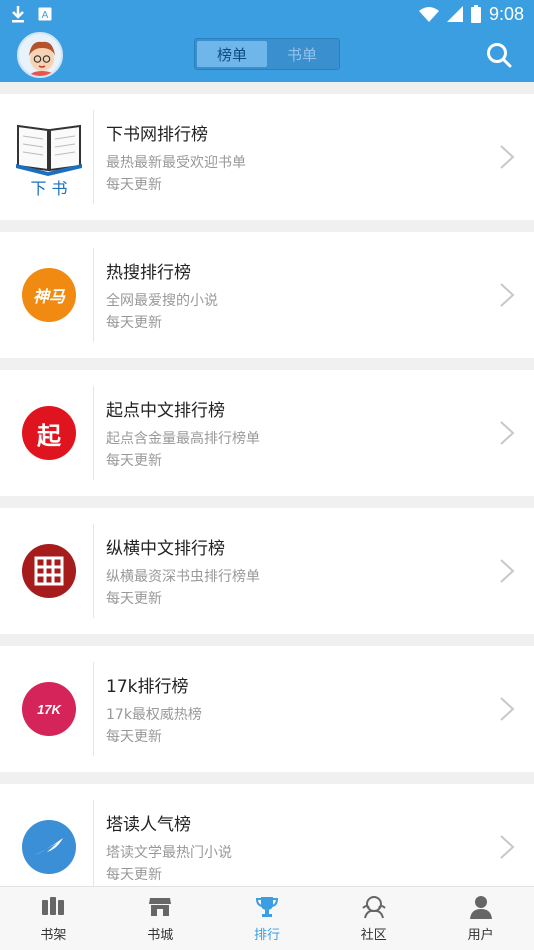 This screenshot has width=534, height=950. Describe the element at coordinates (169, 853) in the screenshot. I see `ranking-desc: 塔读文学最热门小说` at that location.